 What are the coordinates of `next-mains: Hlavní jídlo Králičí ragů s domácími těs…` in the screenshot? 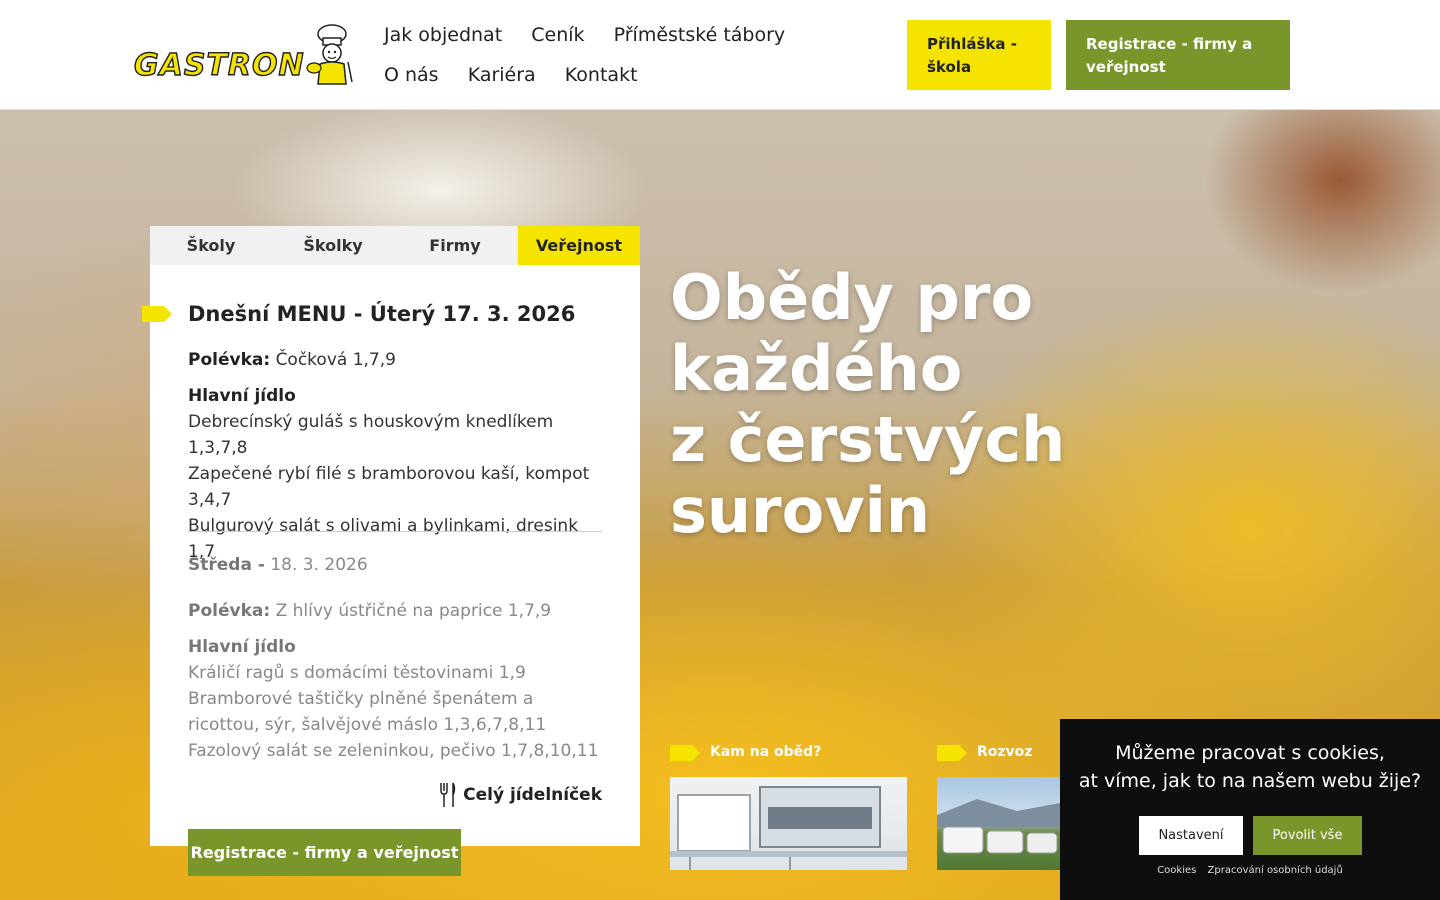 It's located at (398, 699).